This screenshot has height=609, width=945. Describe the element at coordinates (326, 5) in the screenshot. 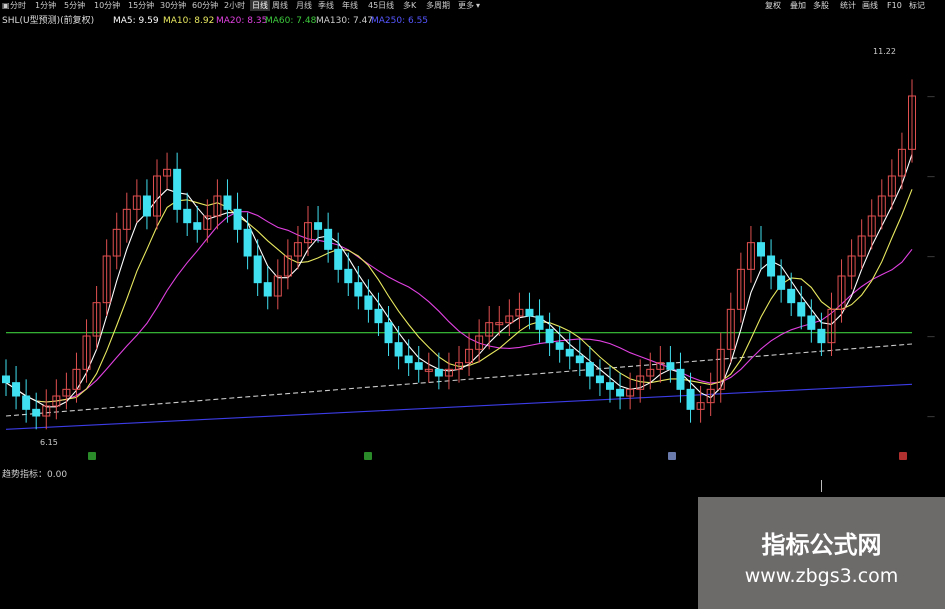

I see `period-tab-11: 季线` at that location.